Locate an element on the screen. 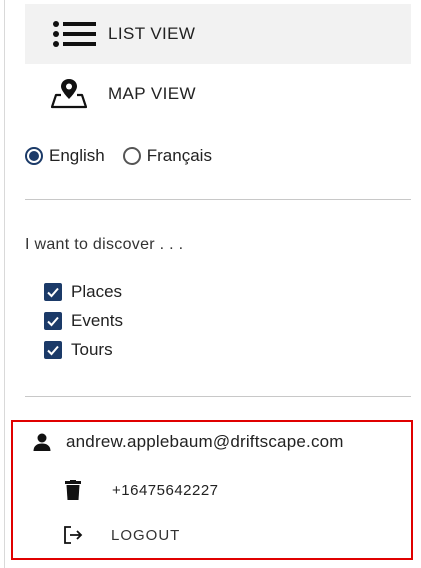 The height and width of the screenshot is (568, 421). checkbox-events-label: Events is located at coordinates (97, 320).